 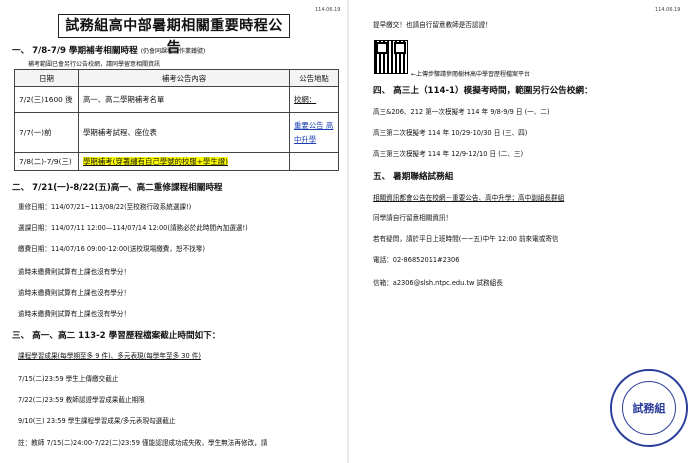 What do you see at coordinates (116, 336) in the screenshot?
I see `section-3-heading: 三、 高一、高二 113-2 學習歷程檔案截止時間如下：` at bounding box center [116, 336].